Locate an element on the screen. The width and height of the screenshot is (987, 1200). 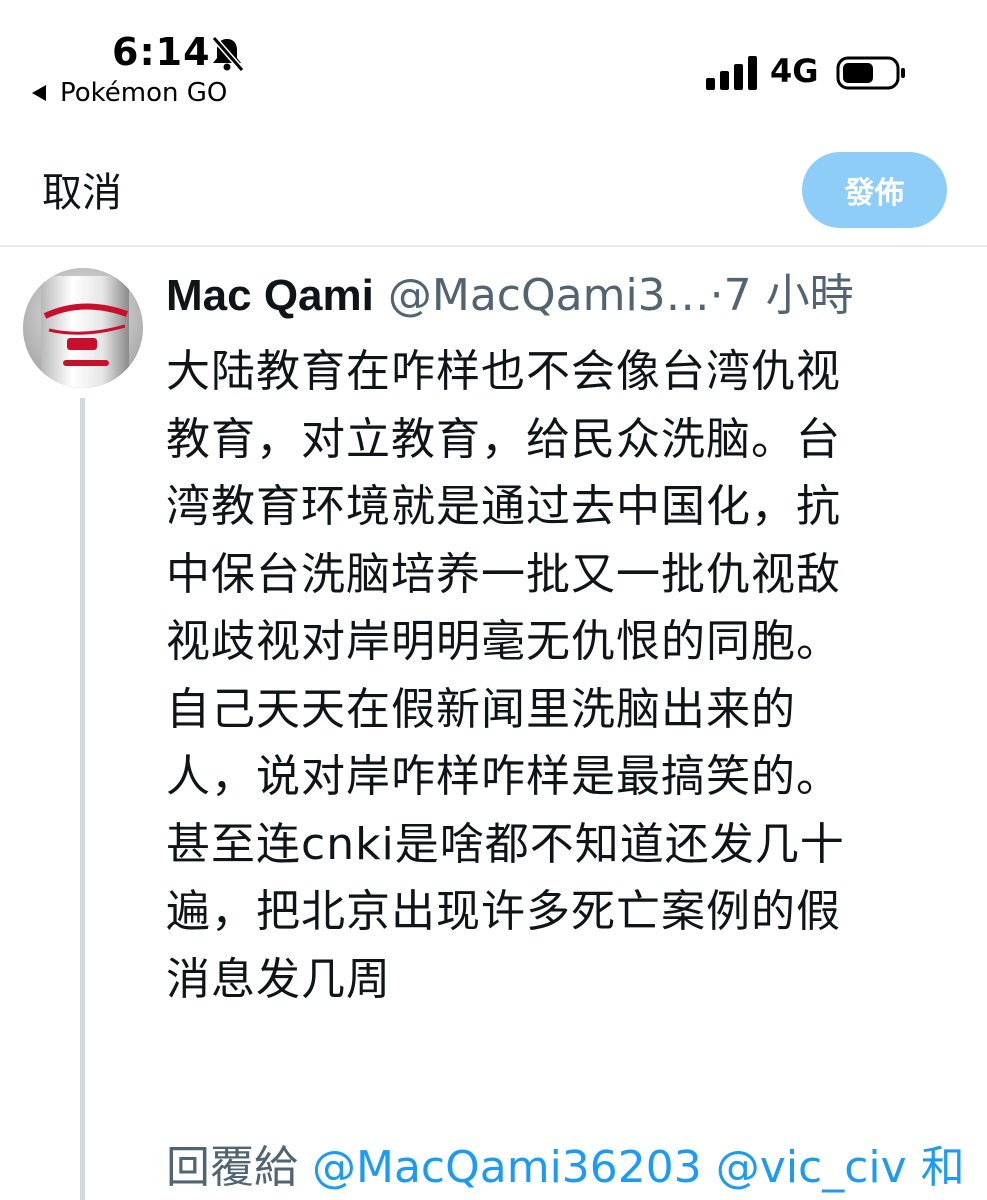
bell-slash-icon is located at coordinates (228, 54).